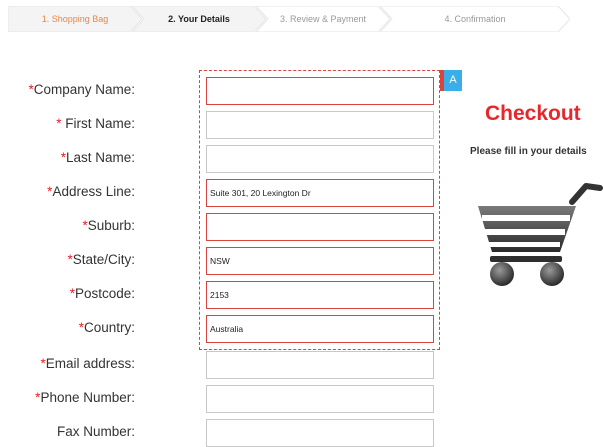 Image resolution: width=604 pixels, height=447 pixels. I want to click on form-row-phone: *Phone Number:, so click(220, 398).